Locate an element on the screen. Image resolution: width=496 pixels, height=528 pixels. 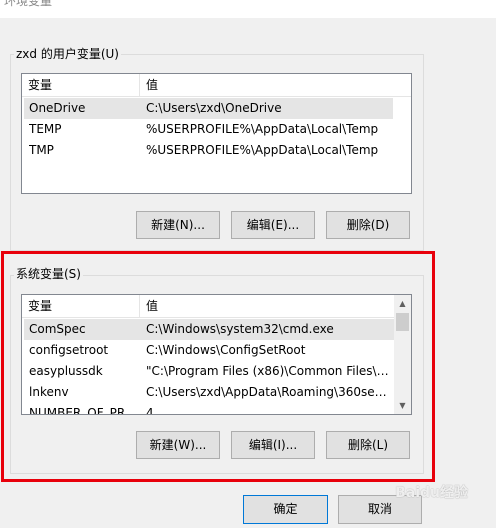
vertical-scrollbar: ▲ ▼ is located at coordinates (402, 354).